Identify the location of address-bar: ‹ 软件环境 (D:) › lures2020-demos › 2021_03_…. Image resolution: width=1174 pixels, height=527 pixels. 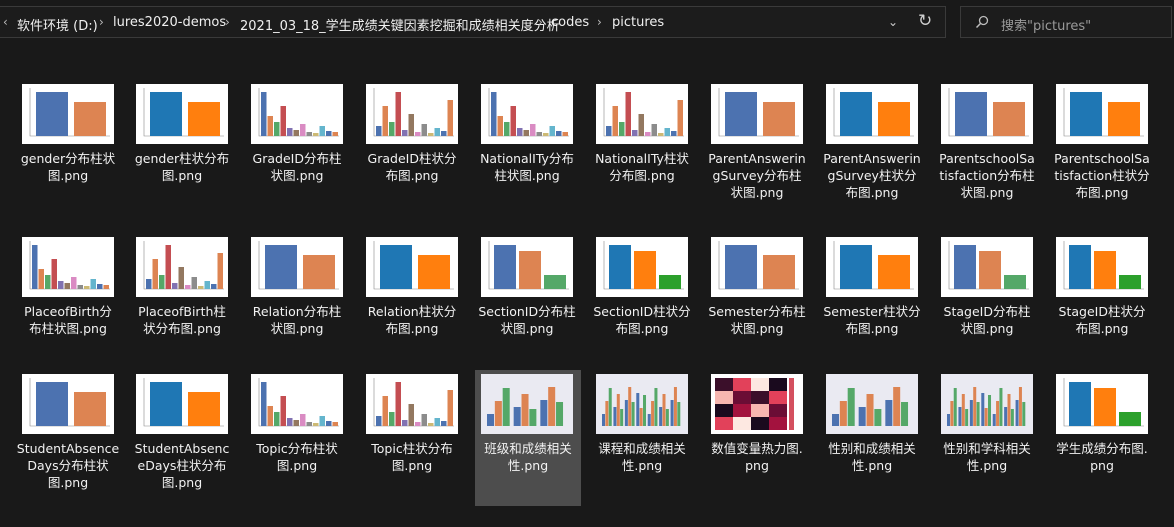
(473, 22).